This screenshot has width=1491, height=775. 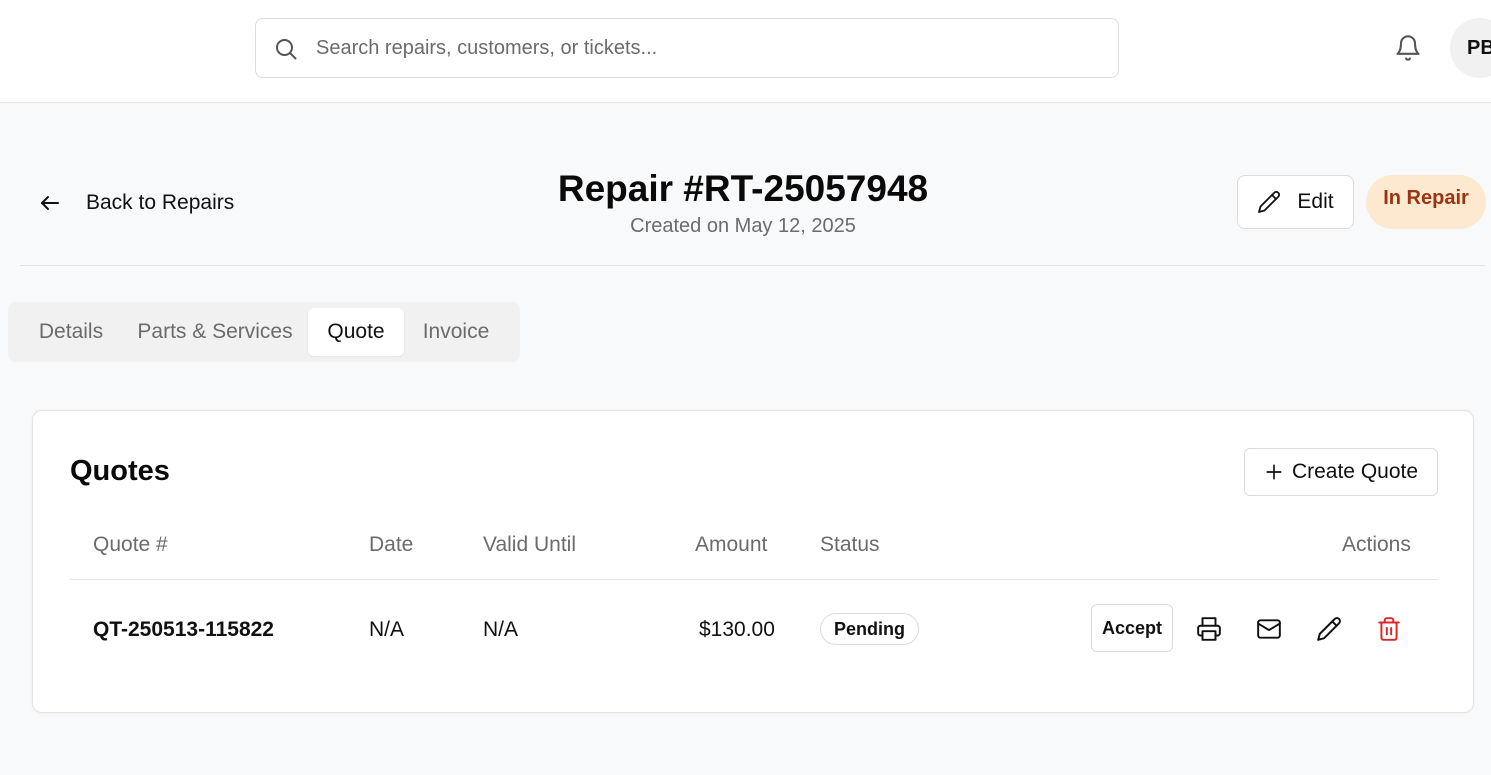 I want to click on back-to-repairs-link: Back to Repairs, so click(x=136, y=203).